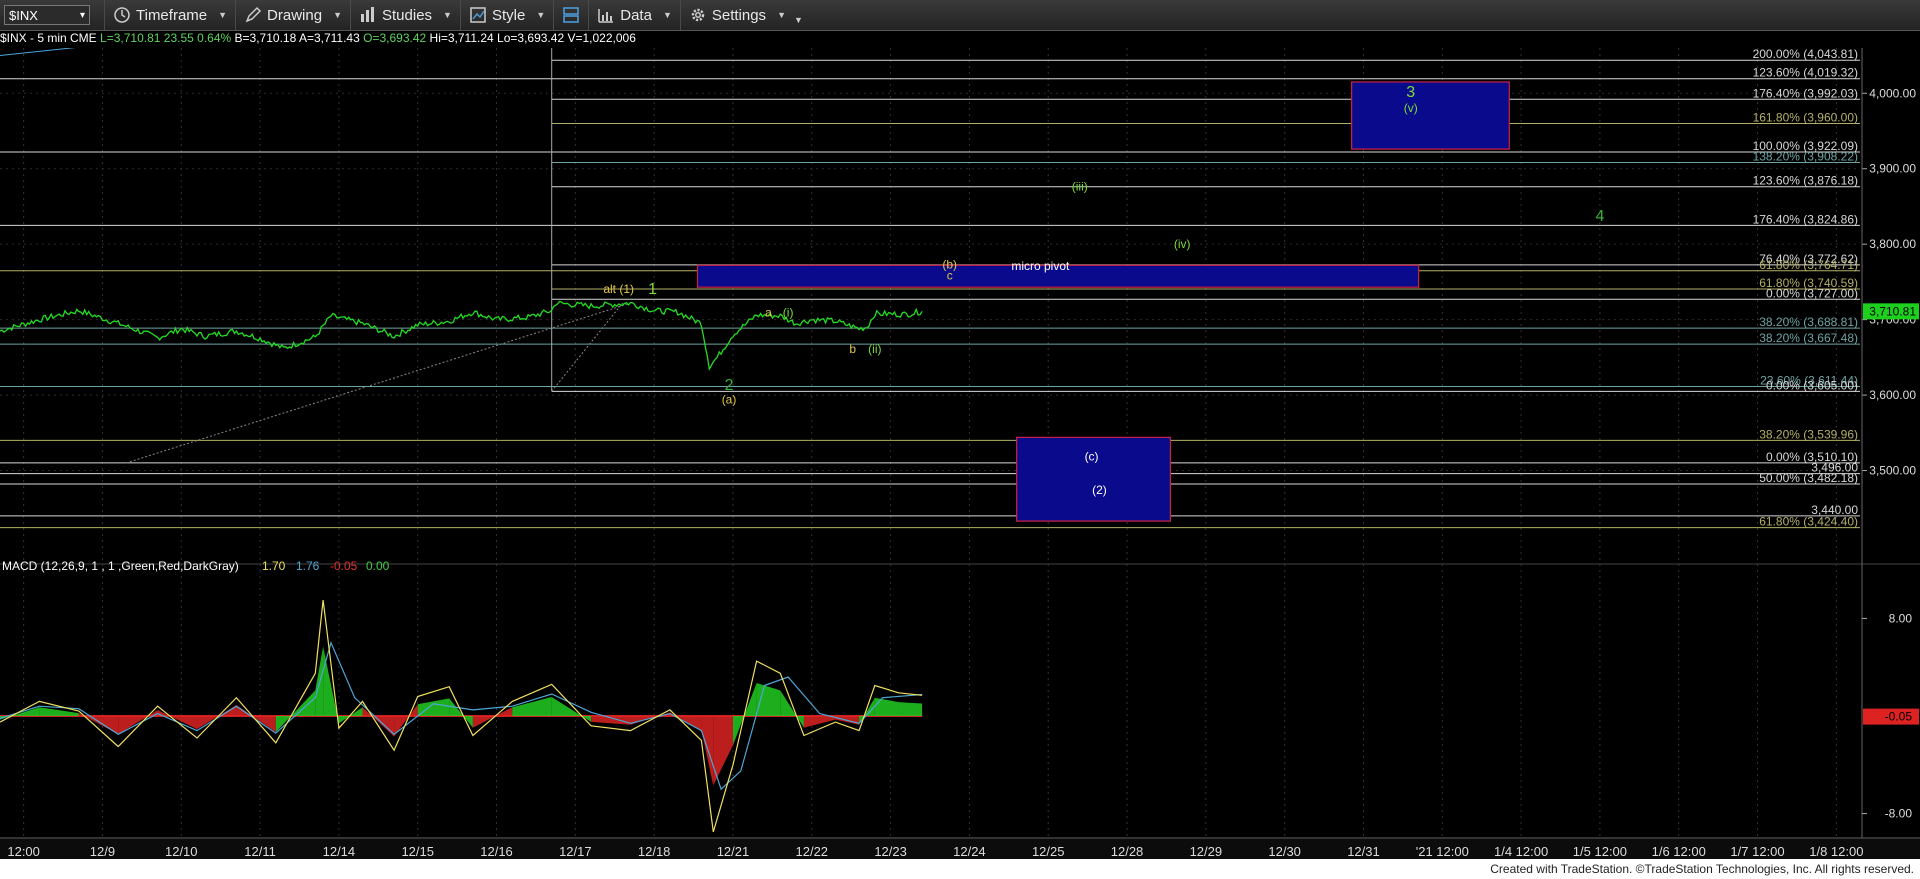 This screenshot has width=1920, height=879. Describe the element at coordinates (1679, 851) in the screenshot. I see `x-tick-label: 1/6 12:00` at that location.